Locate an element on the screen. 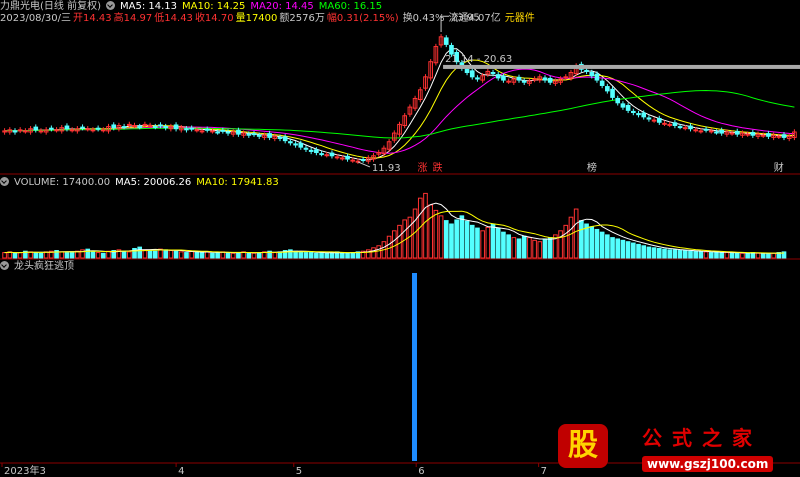 The image size is (800, 477). watermark-url: www.gszj100.com is located at coordinates (708, 464).